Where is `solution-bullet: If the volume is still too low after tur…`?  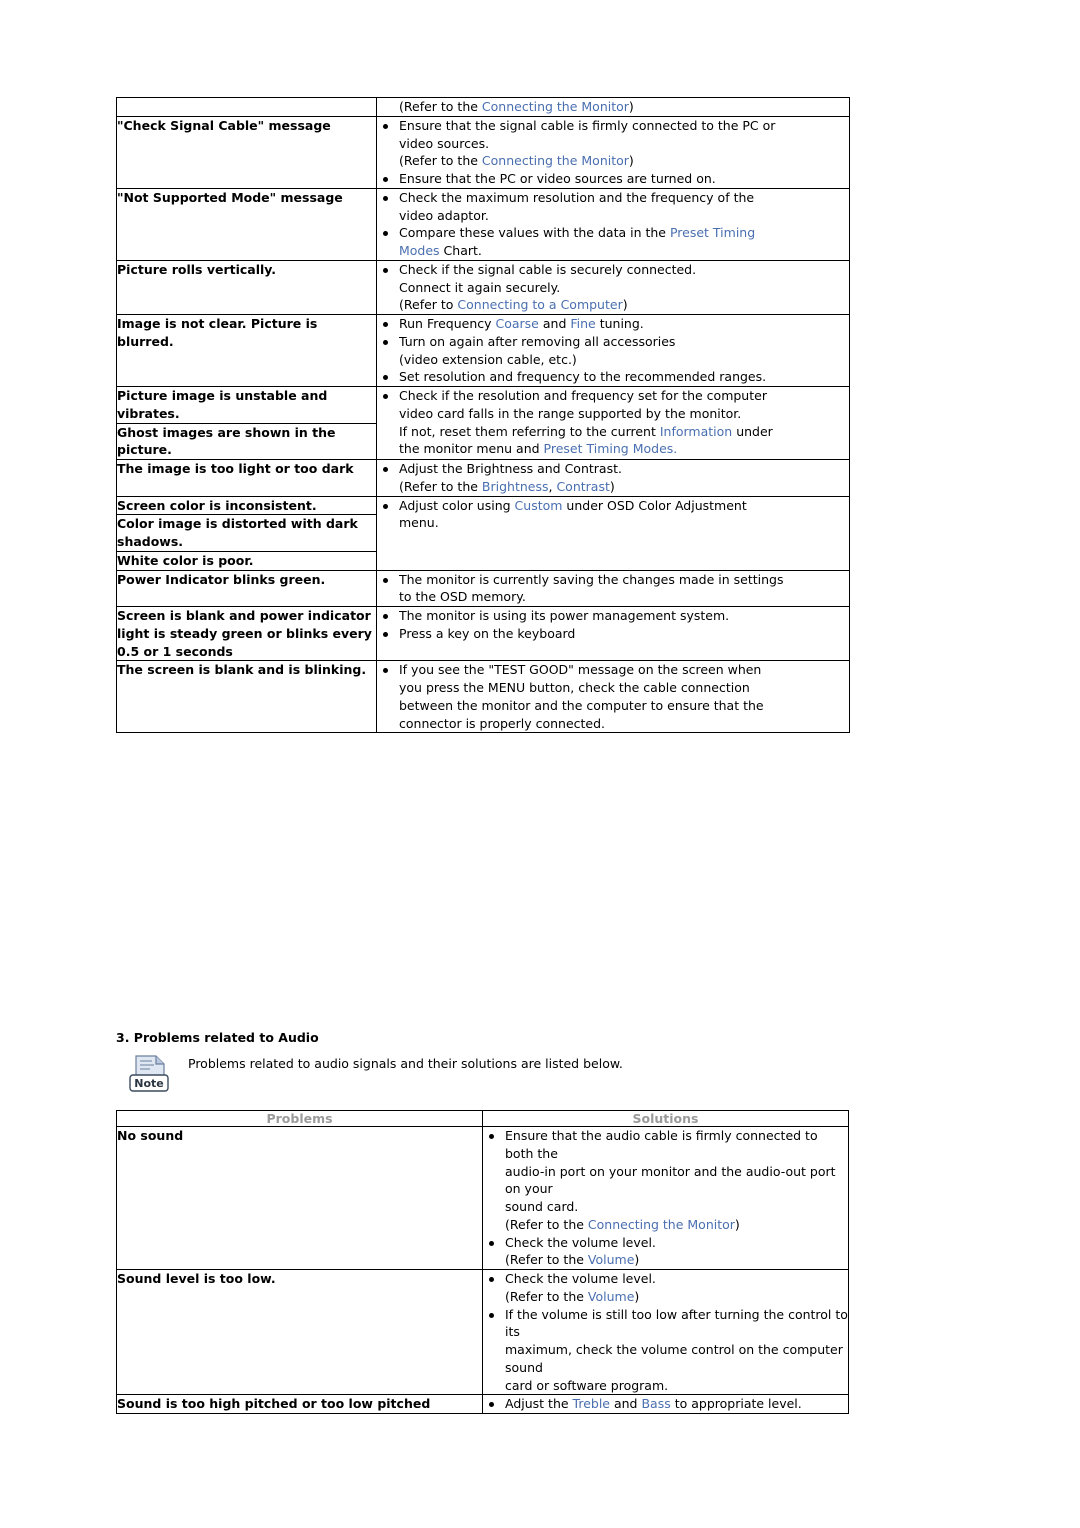 solution-bullet: If the volume is still too low after tur… is located at coordinates (665, 1324).